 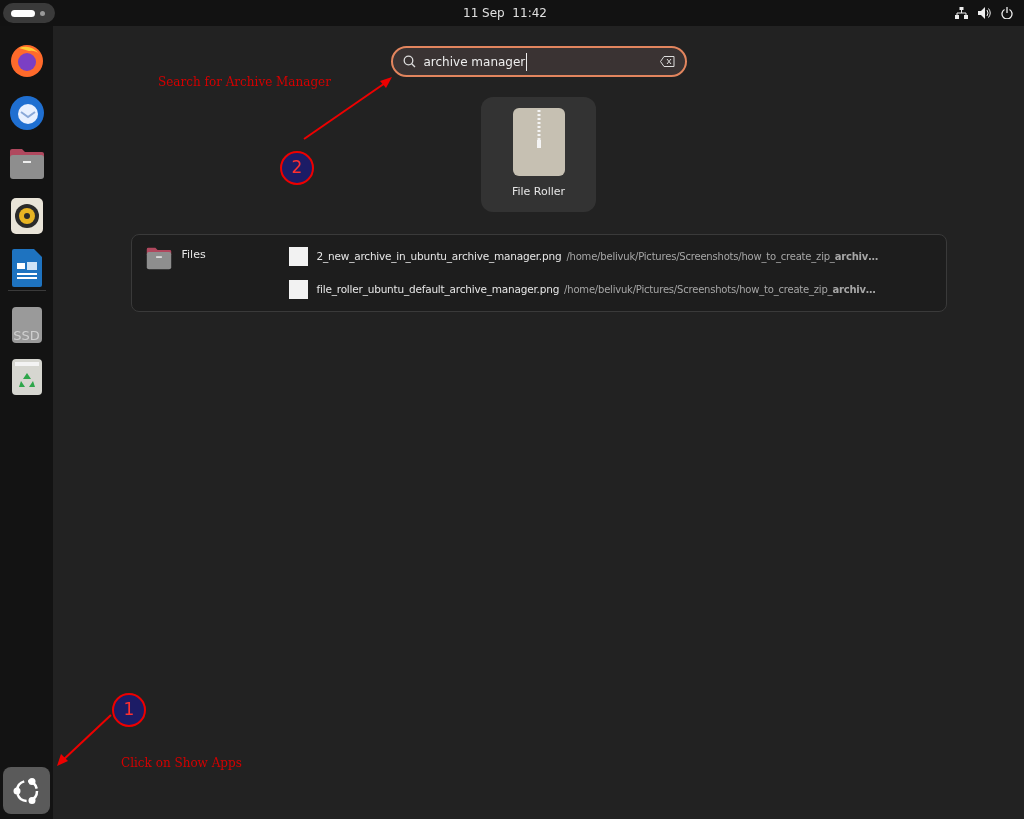 I want to click on clock: 11 Sep 11:42, so click(x=505, y=13).